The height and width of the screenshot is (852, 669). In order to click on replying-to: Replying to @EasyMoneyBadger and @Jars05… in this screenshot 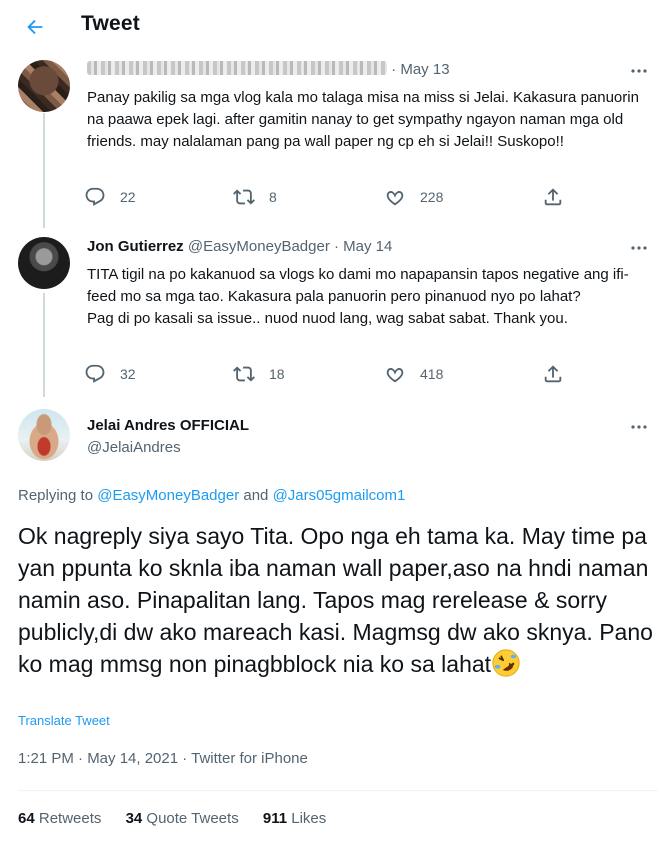, I will do `click(212, 495)`.